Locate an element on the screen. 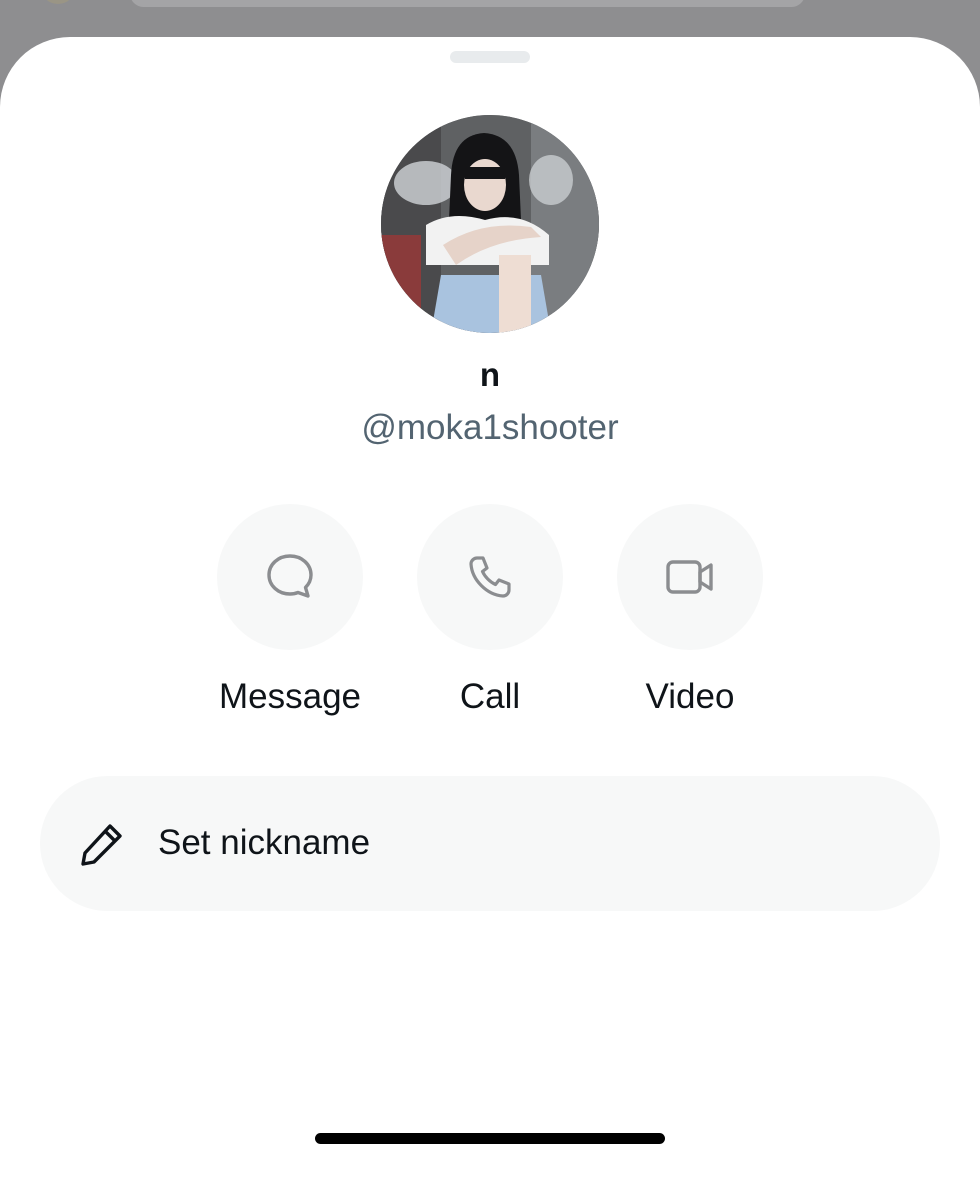 This screenshot has width=980, height=1200. display-name: n is located at coordinates (490, 374).